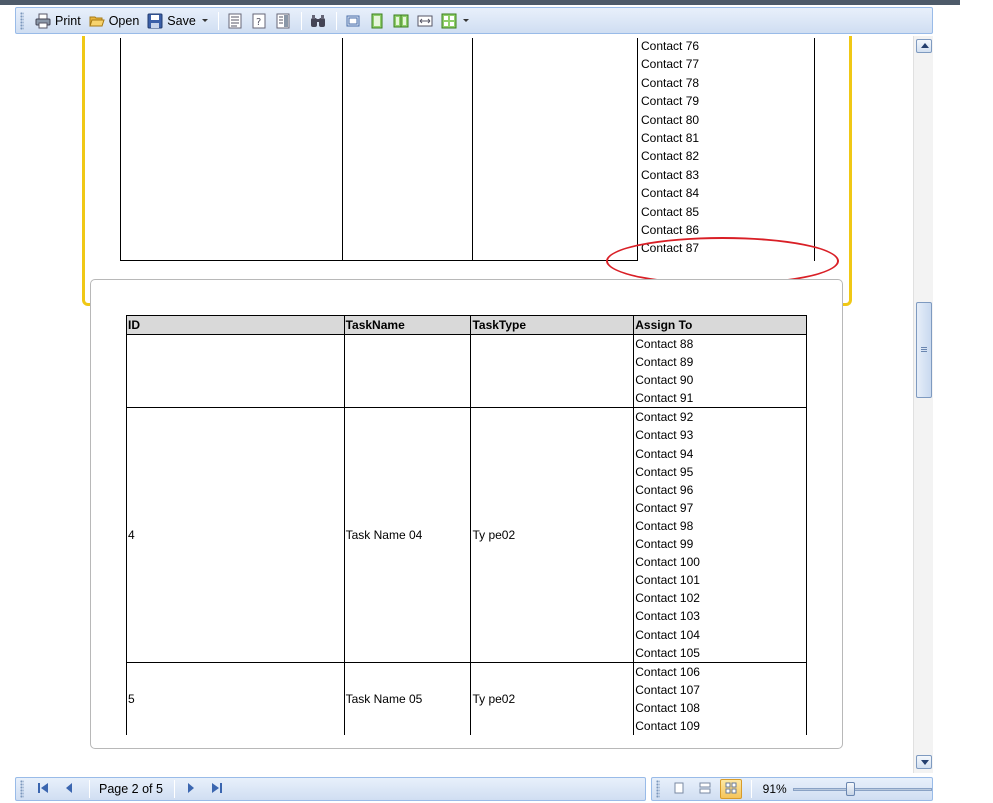 The height and width of the screenshot is (803, 993). Describe the element at coordinates (670, 174) in the screenshot. I see `contact-item: Contact 83` at that location.